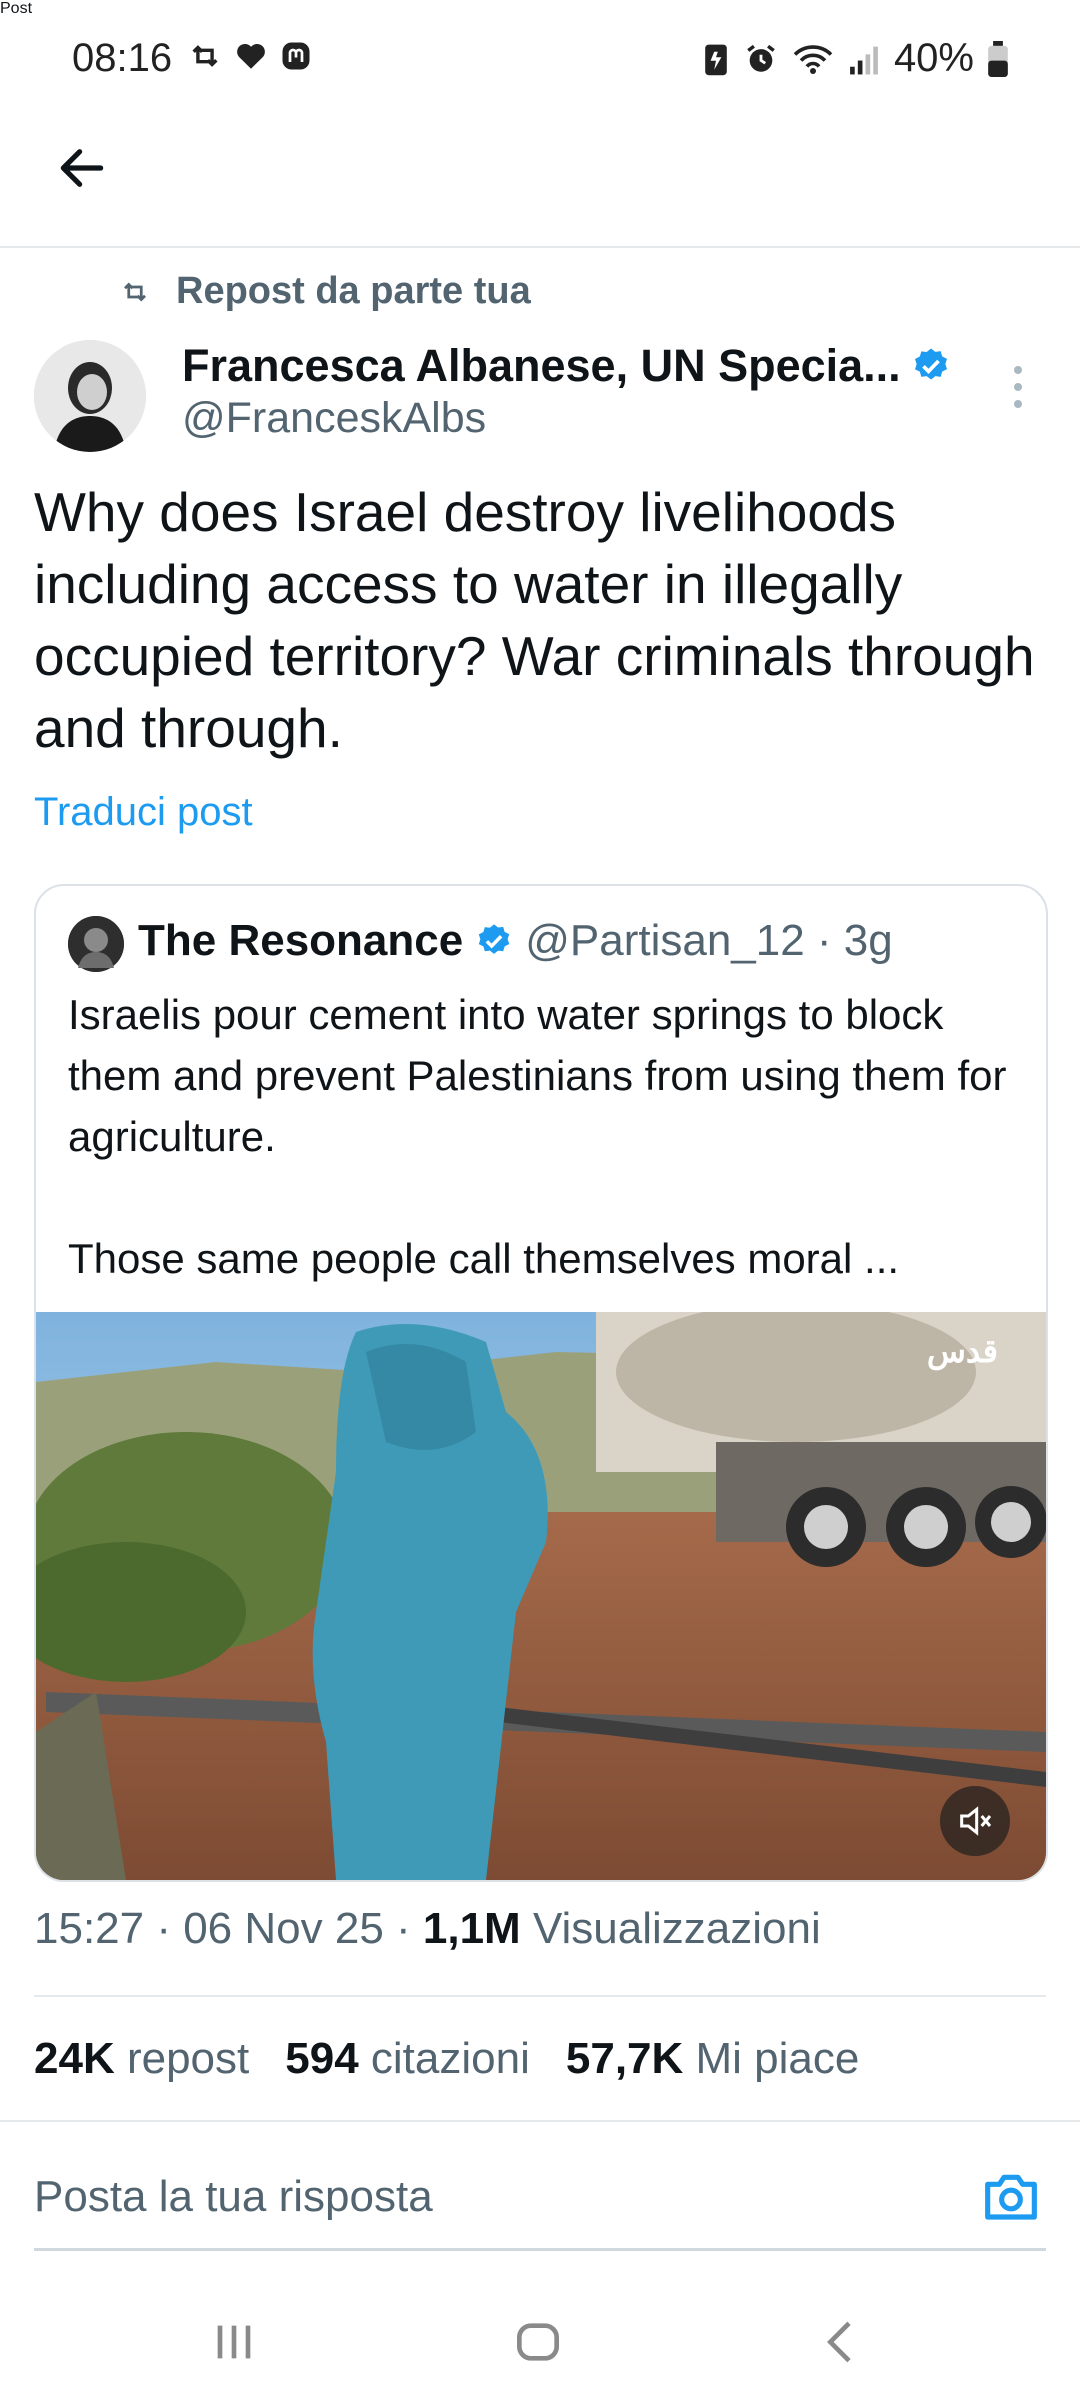 This screenshot has height=2400, width=1080. I want to click on wifi-icon, so click(813, 59).